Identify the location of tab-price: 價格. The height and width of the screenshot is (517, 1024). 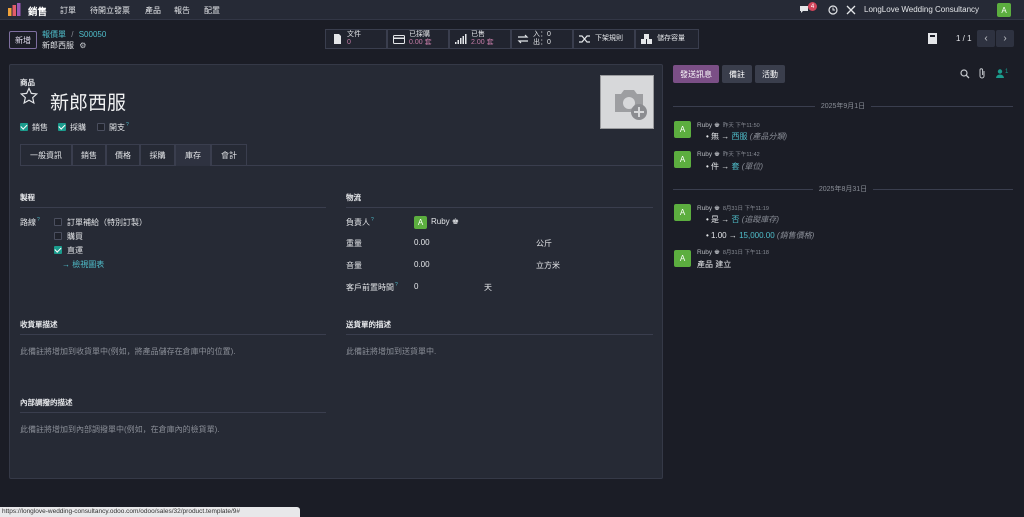
(123, 155).